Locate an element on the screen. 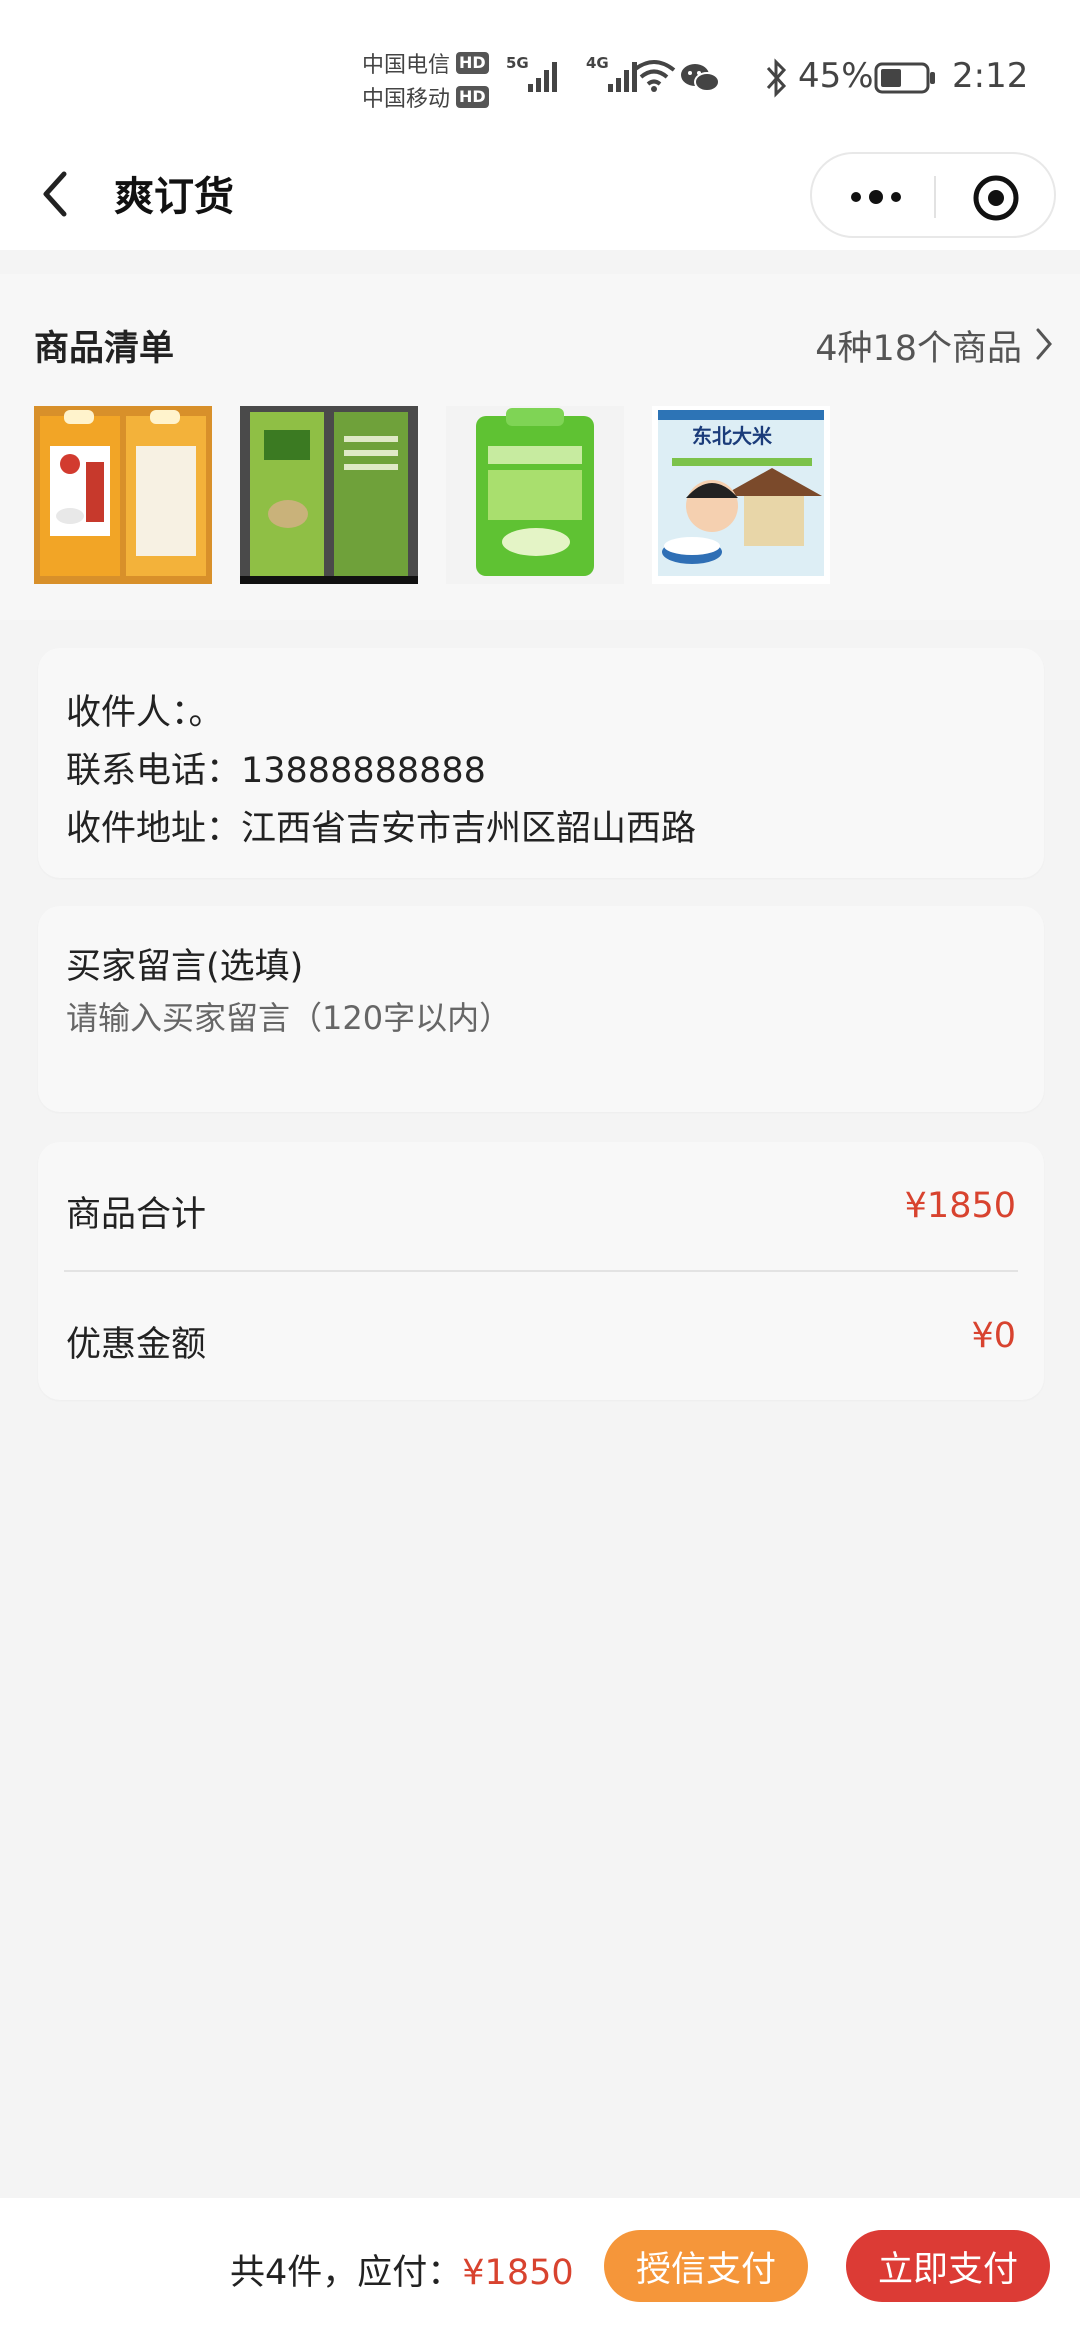  carrier-1: 中国电信 is located at coordinates (406, 65).